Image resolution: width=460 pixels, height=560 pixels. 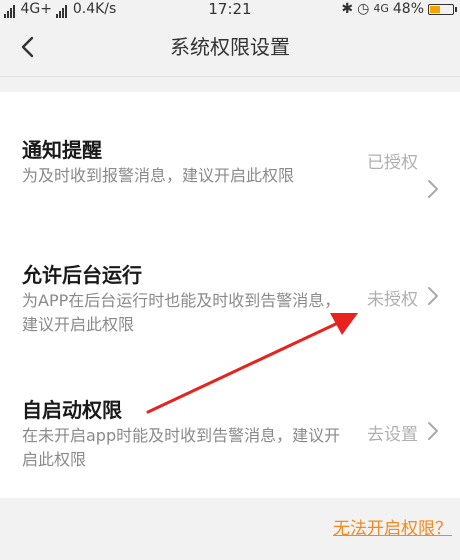 I want to click on permission-description: 为APP在后台运行时也能及时收到告警消息，建议开启此权限, so click(x=181, y=312).